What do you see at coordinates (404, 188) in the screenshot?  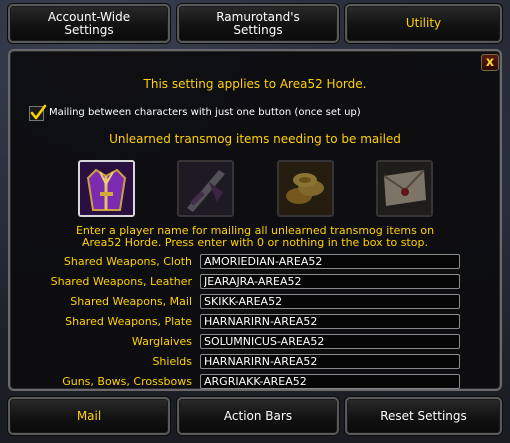 I see `mail-letter-icon` at bounding box center [404, 188].